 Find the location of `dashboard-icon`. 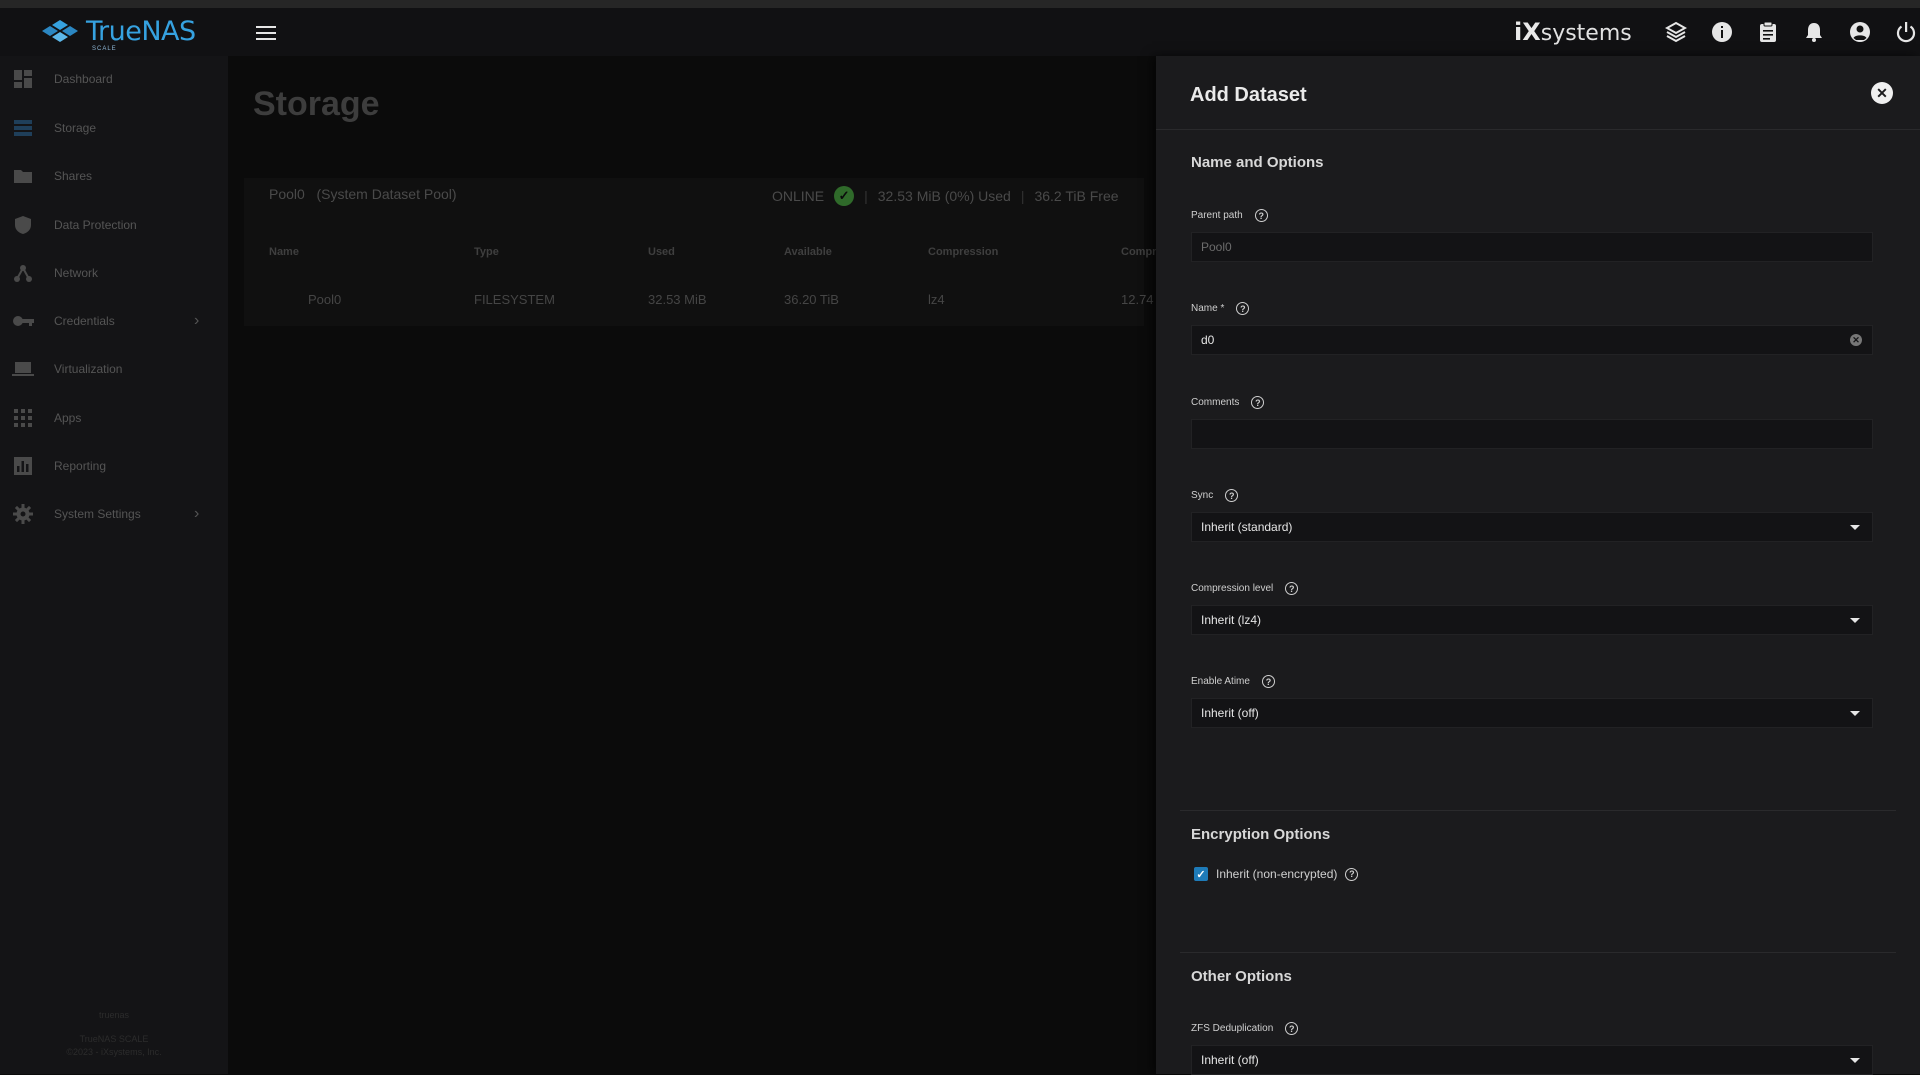

dashboard-icon is located at coordinates (23, 79).